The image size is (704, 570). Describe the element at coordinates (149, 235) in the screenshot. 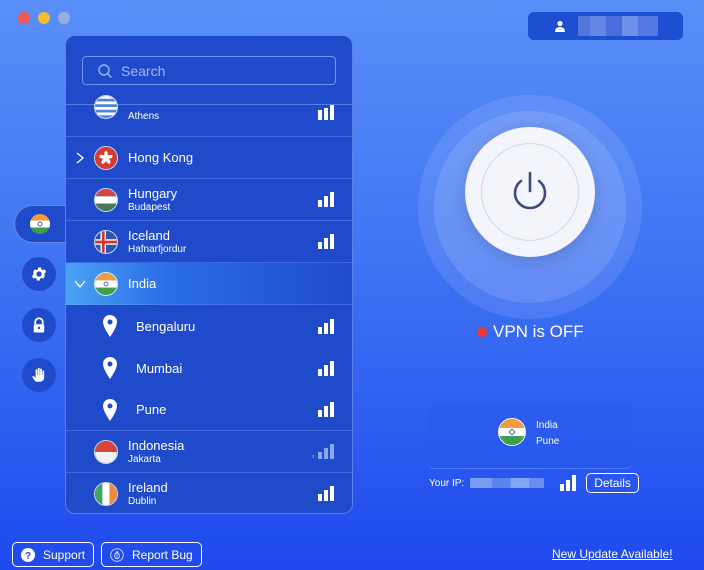

I see `location-country: Iceland` at that location.